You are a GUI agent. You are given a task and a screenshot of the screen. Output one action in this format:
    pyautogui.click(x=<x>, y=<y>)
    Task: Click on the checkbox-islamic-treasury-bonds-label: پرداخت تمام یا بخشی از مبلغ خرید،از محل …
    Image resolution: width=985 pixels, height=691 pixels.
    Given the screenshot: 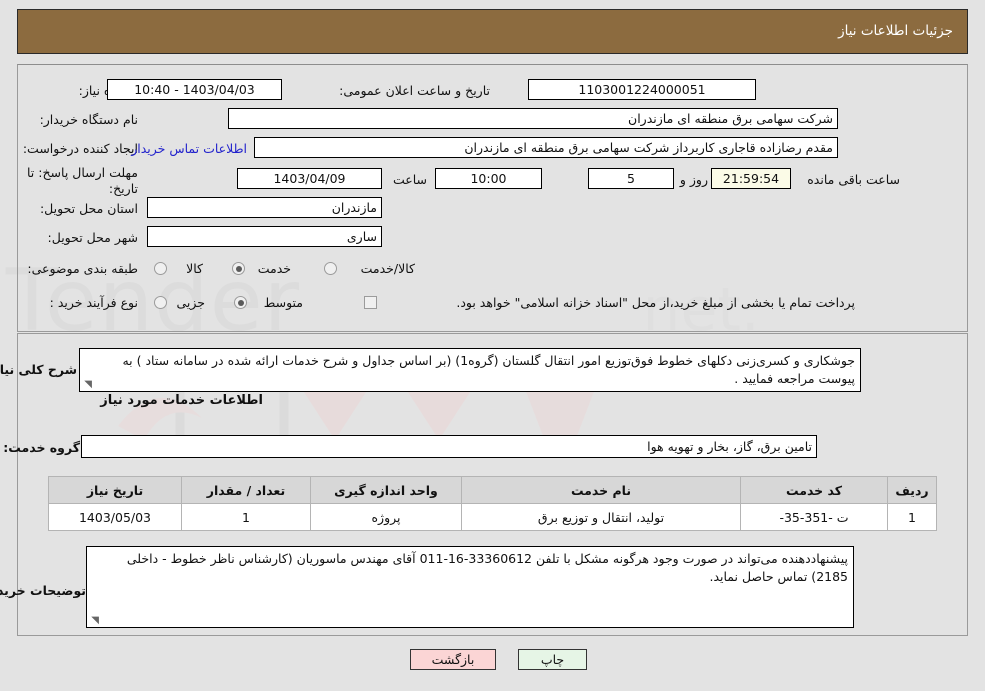 What is the action you would take?
    pyautogui.click(x=655, y=302)
    